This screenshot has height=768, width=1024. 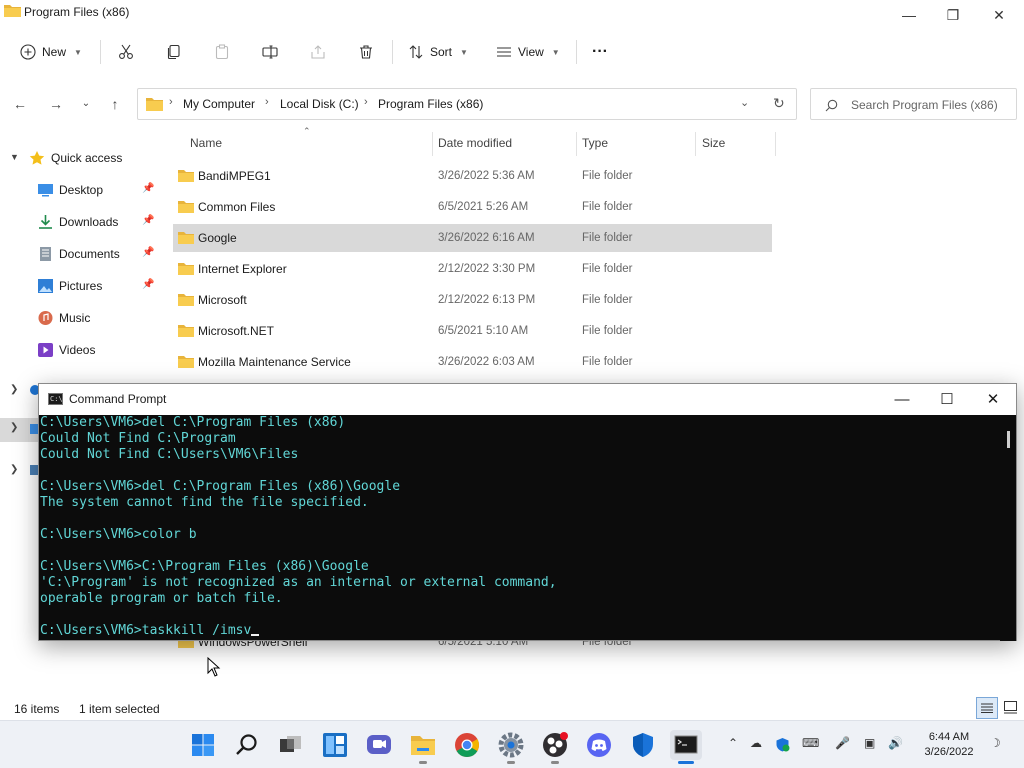 What do you see at coordinates (842, 743) in the screenshot?
I see `microphone-icon: 🎤` at bounding box center [842, 743].